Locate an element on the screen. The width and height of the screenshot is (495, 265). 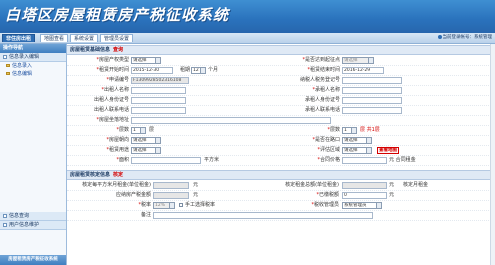
taxpayer-id-field is located at coordinates (372, 80).